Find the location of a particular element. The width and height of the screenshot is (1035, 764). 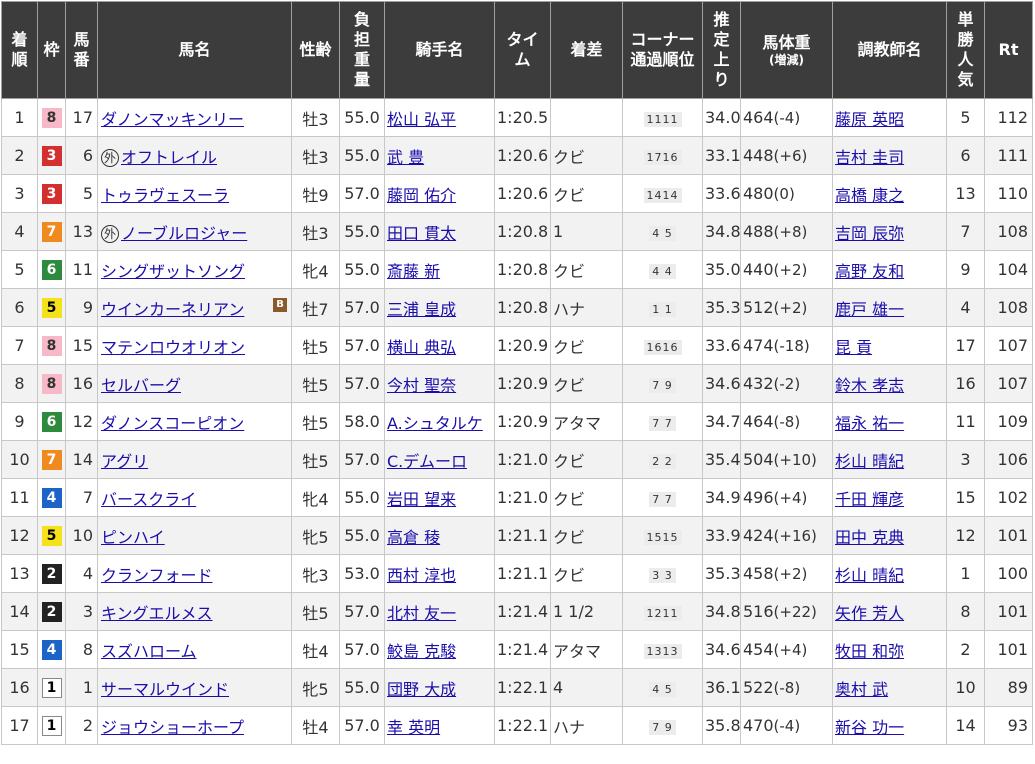

horse-link: トゥラヴェスーラ is located at coordinates (165, 195).